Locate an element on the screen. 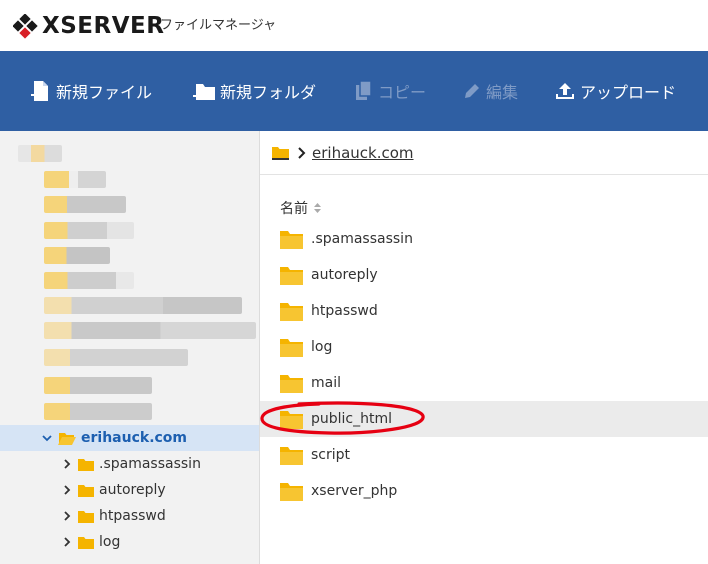 The image size is (708, 564). chevron-down-icon is located at coordinates (47, 438).